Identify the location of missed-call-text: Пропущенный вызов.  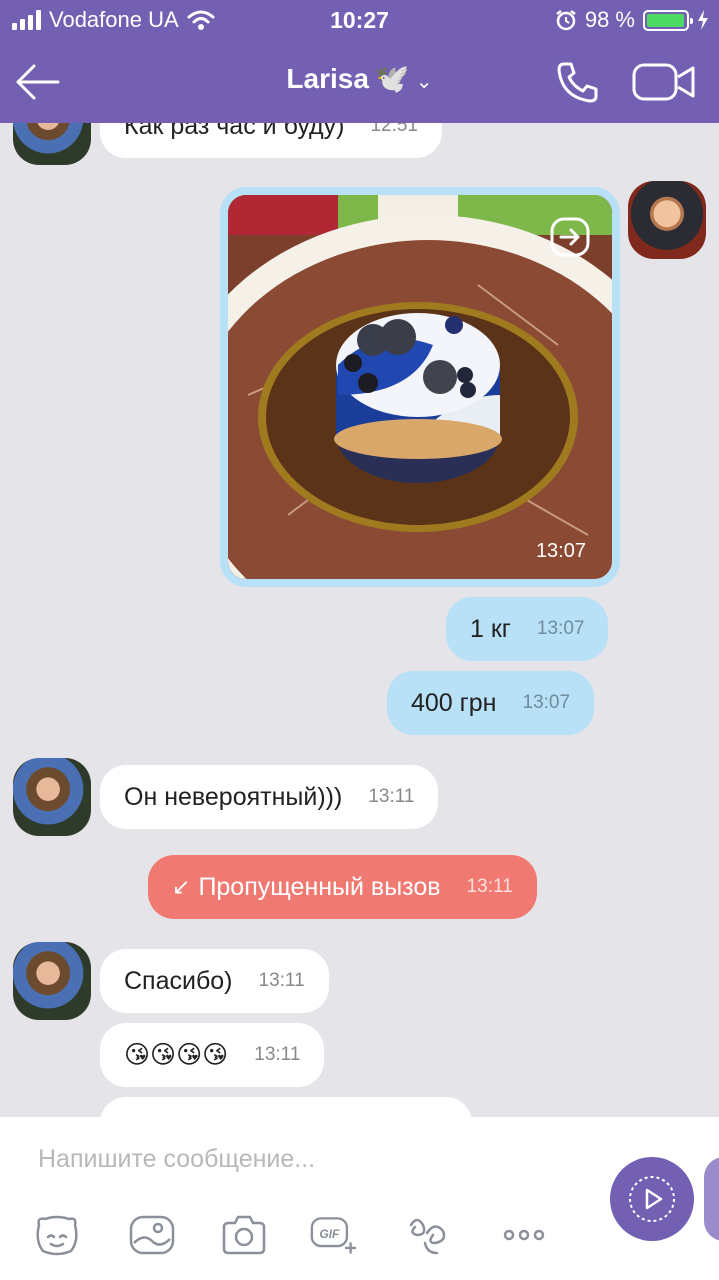
(319, 886).